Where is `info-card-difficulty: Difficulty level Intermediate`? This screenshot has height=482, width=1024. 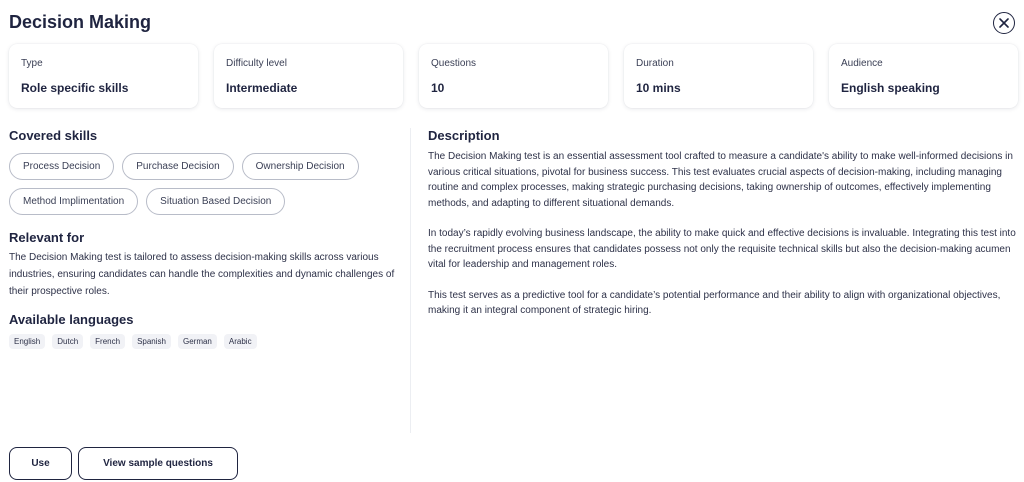
info-card-difficulty: Difficulty level Intermediate is located at coordinates (308, 76).